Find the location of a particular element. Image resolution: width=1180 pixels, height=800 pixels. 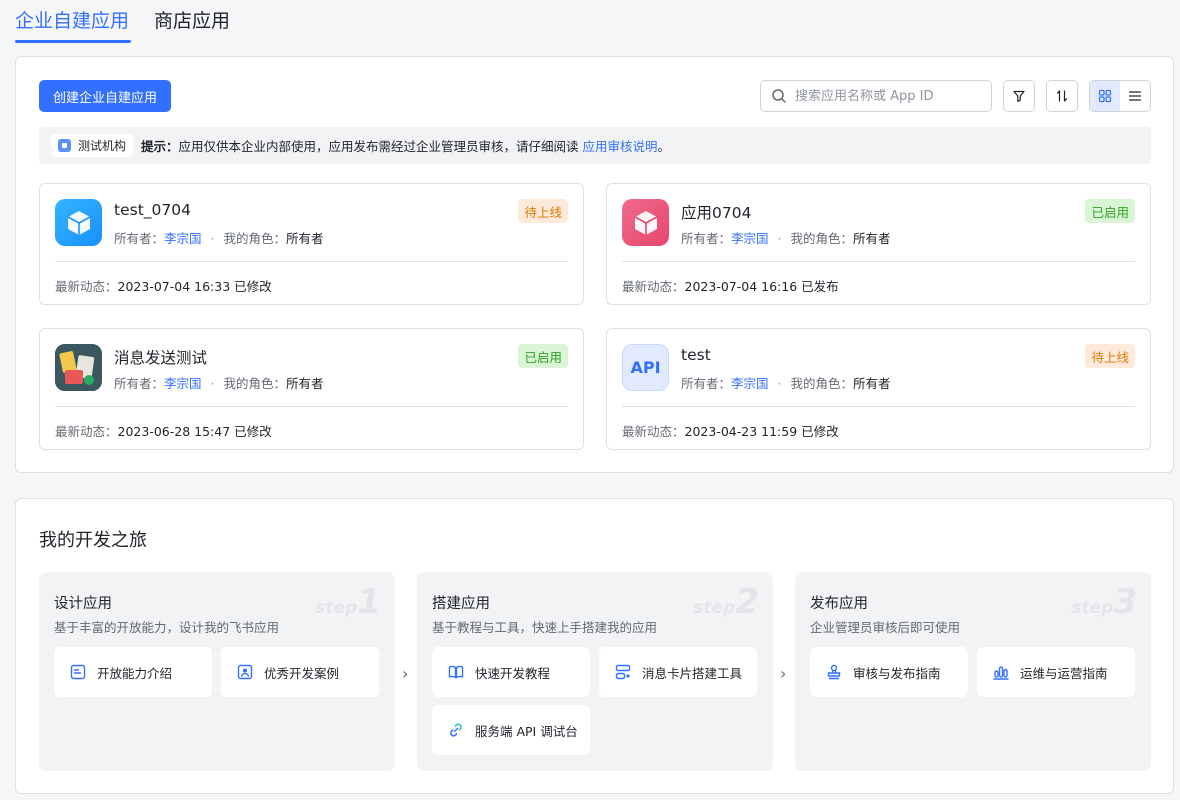

sort-button is located at coordinates (1062, 96).